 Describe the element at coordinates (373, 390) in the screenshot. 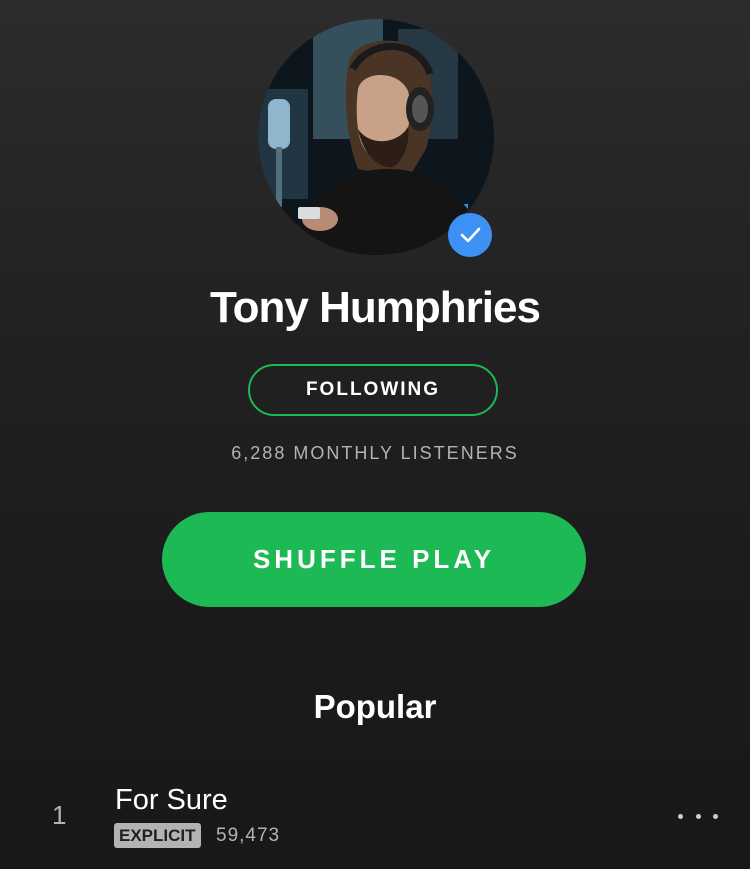

I see `following-button: FOLLOWING` at that location.